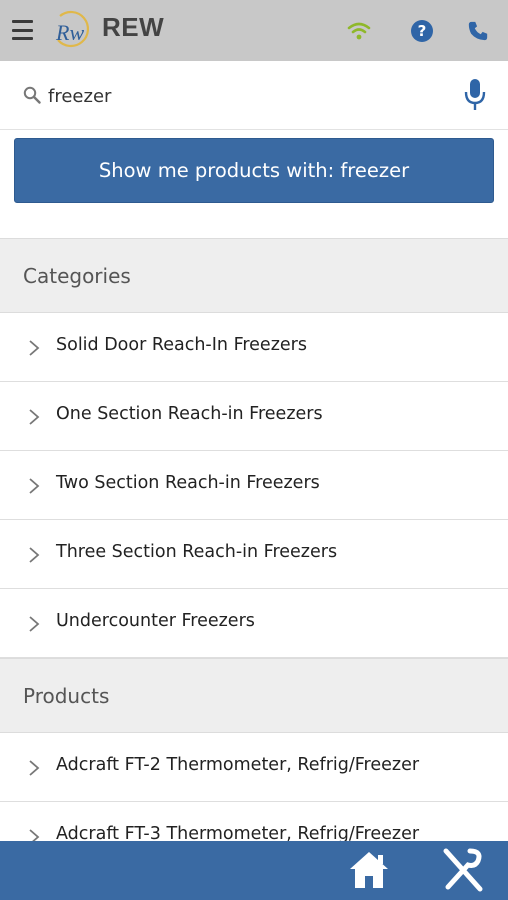 This screenshot has width=508, height=900. Describe the element at coordinates (462, 870) in the screenshot. I see `utensils-icon` at that location.